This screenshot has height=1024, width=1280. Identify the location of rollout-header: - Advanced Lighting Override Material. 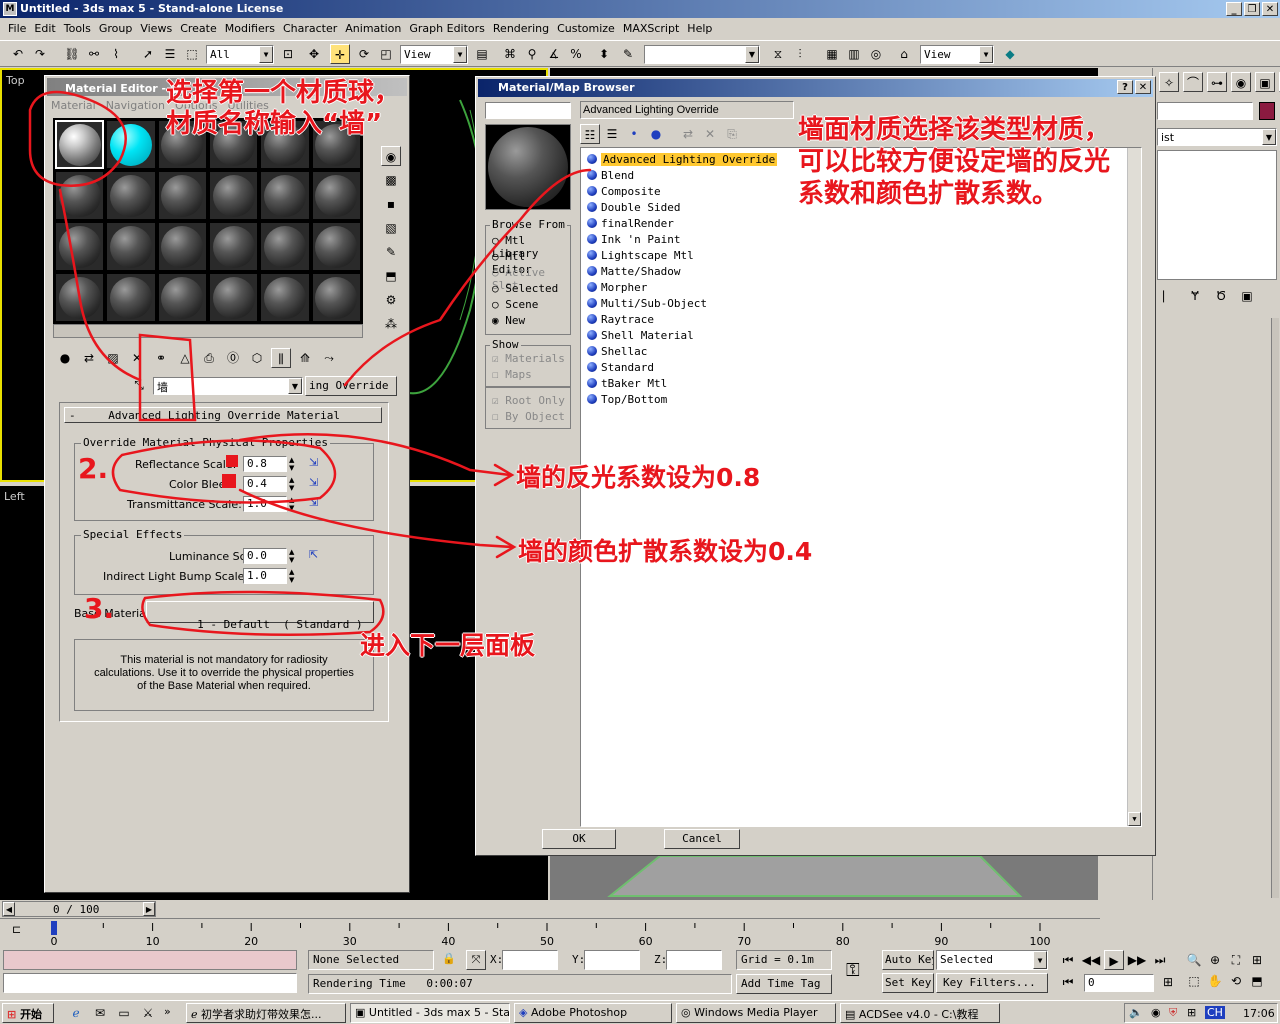
(223, 415).